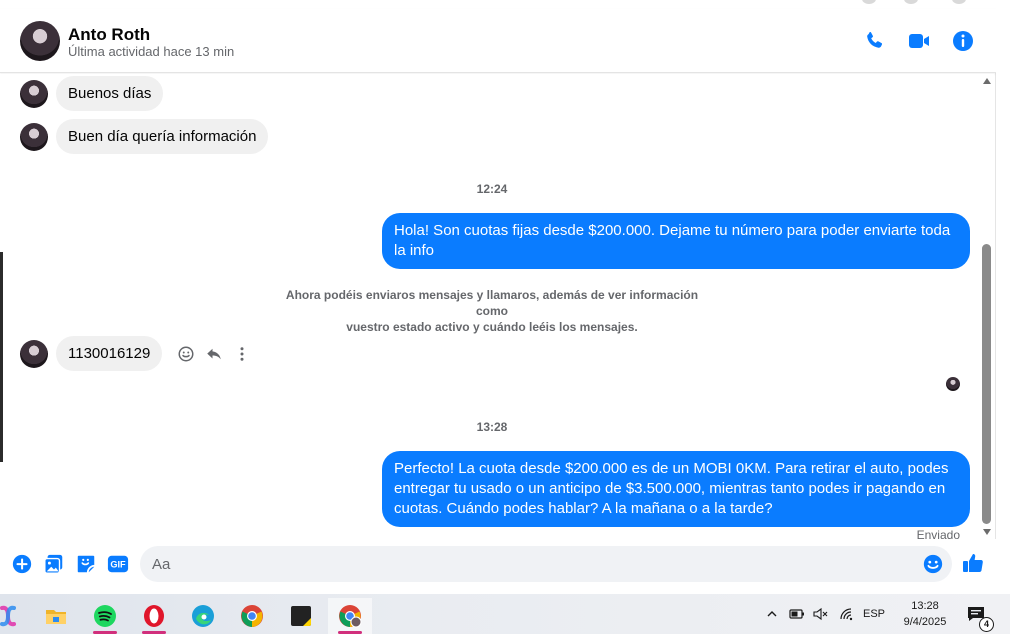 Image resolution: width=1010 pixels, height=634 pixels. What do you see at coordinates (987, 532) in the screenshot?
I see `scroll-down-icon` at bounding box center [987, 532].